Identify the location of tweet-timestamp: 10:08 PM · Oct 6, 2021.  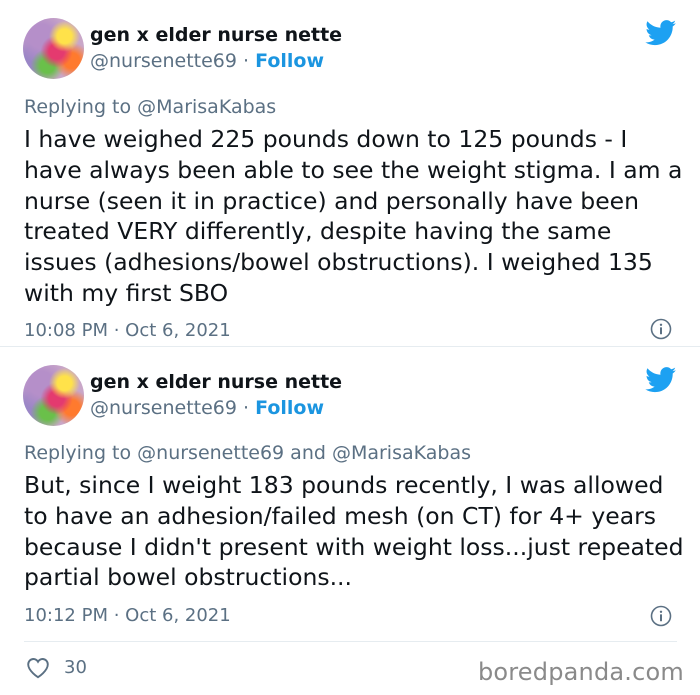
(127, 330).